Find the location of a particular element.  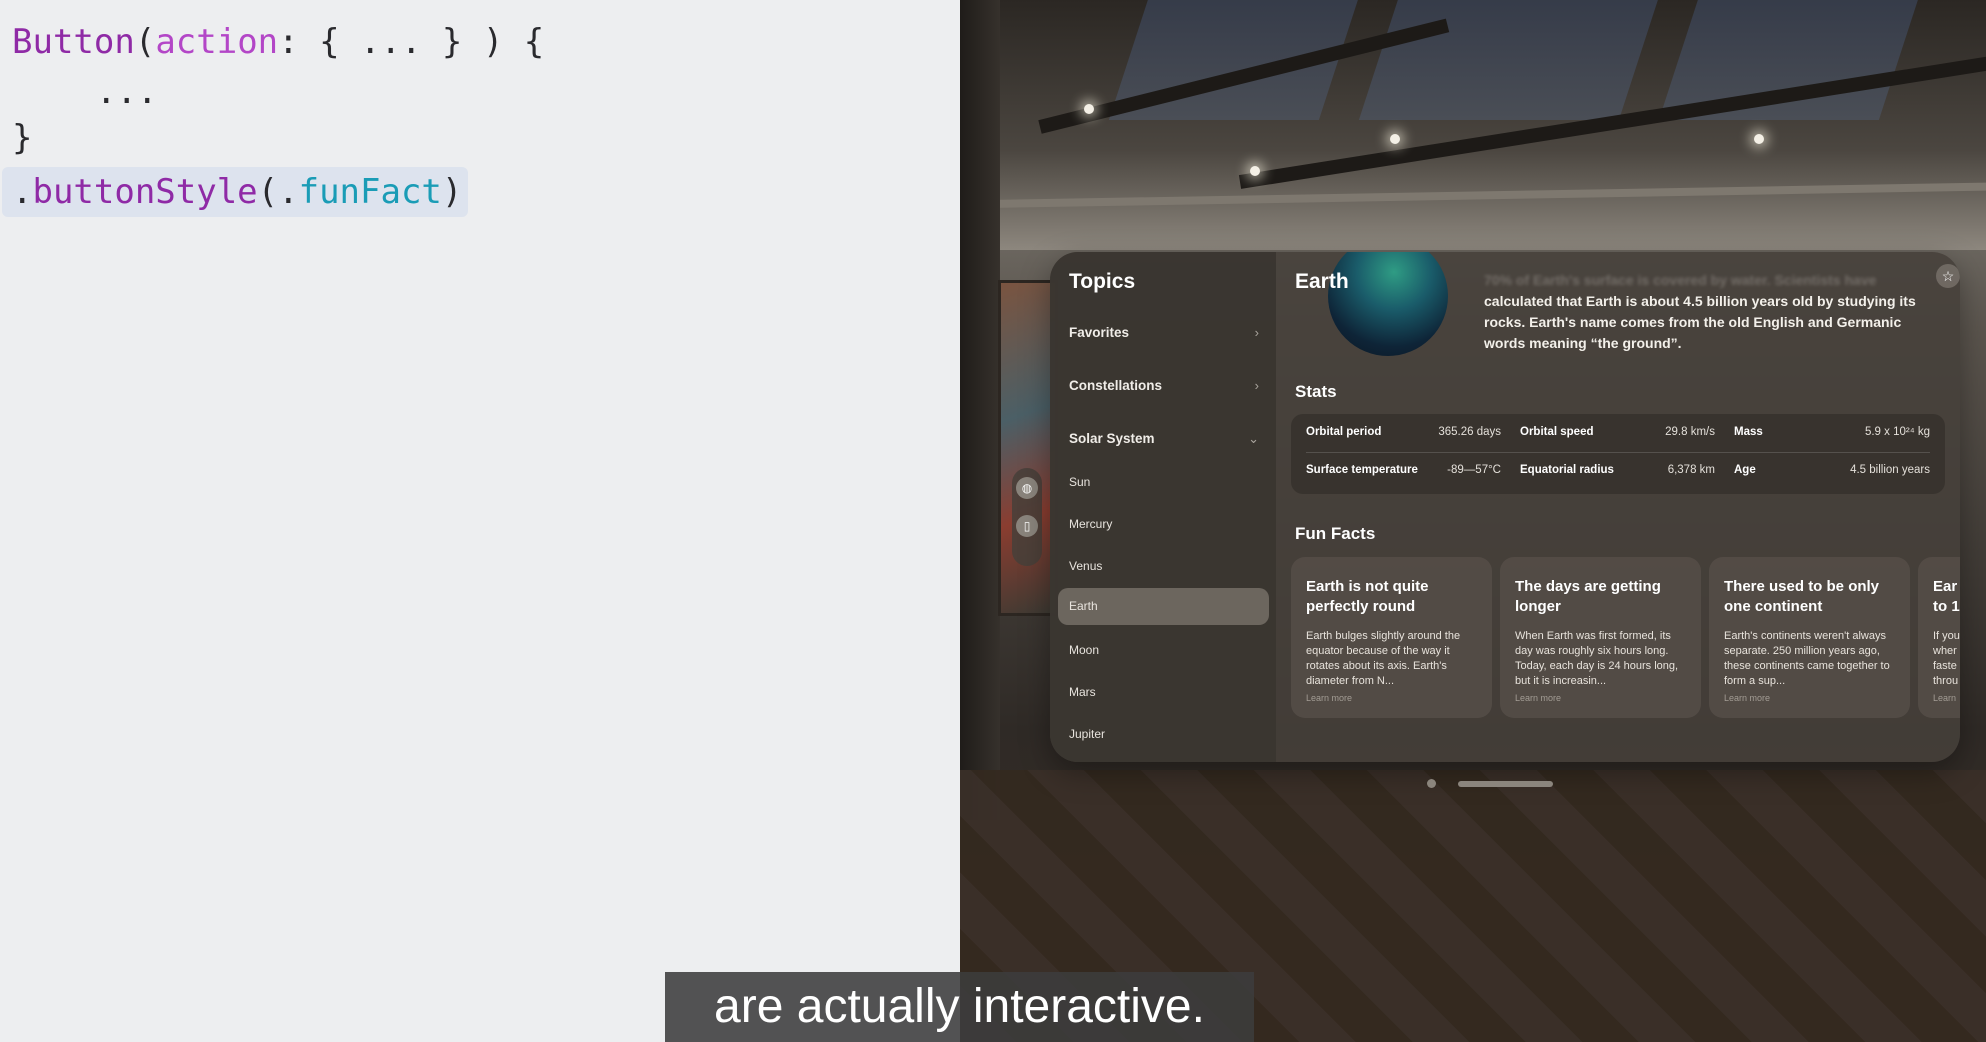

sidebar-item-venus: Venus is located at coordinates (1163, 566).